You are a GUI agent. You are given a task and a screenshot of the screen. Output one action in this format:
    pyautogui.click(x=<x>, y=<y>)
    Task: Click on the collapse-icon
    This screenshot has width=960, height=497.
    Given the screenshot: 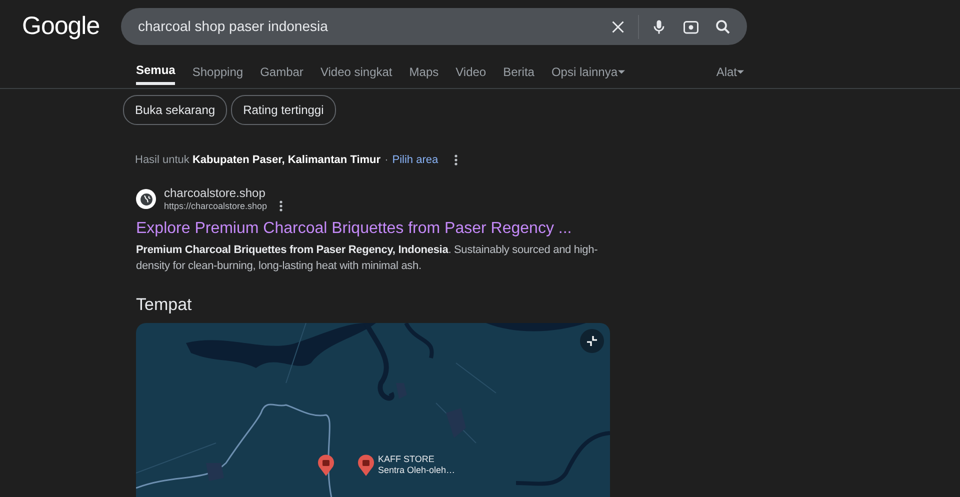 What is the action you would take?
    pyautogui.click(x=592, y=340)
    